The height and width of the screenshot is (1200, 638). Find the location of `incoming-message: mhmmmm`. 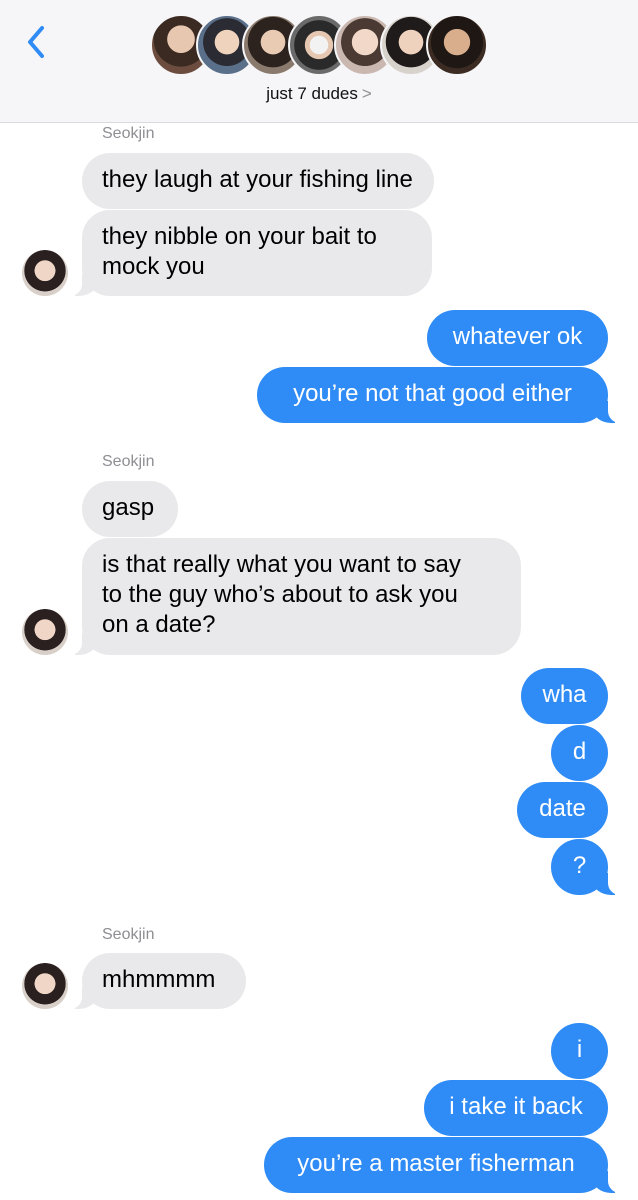

incoming-message: mhmmmm is located at coordinates (154, 981).